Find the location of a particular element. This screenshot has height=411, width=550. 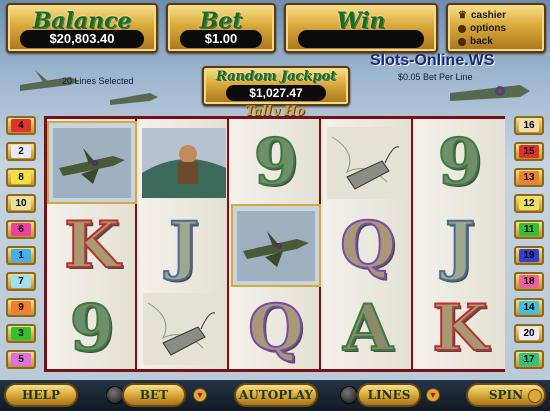

line-number: 5 is located at coordinates (21, 359).